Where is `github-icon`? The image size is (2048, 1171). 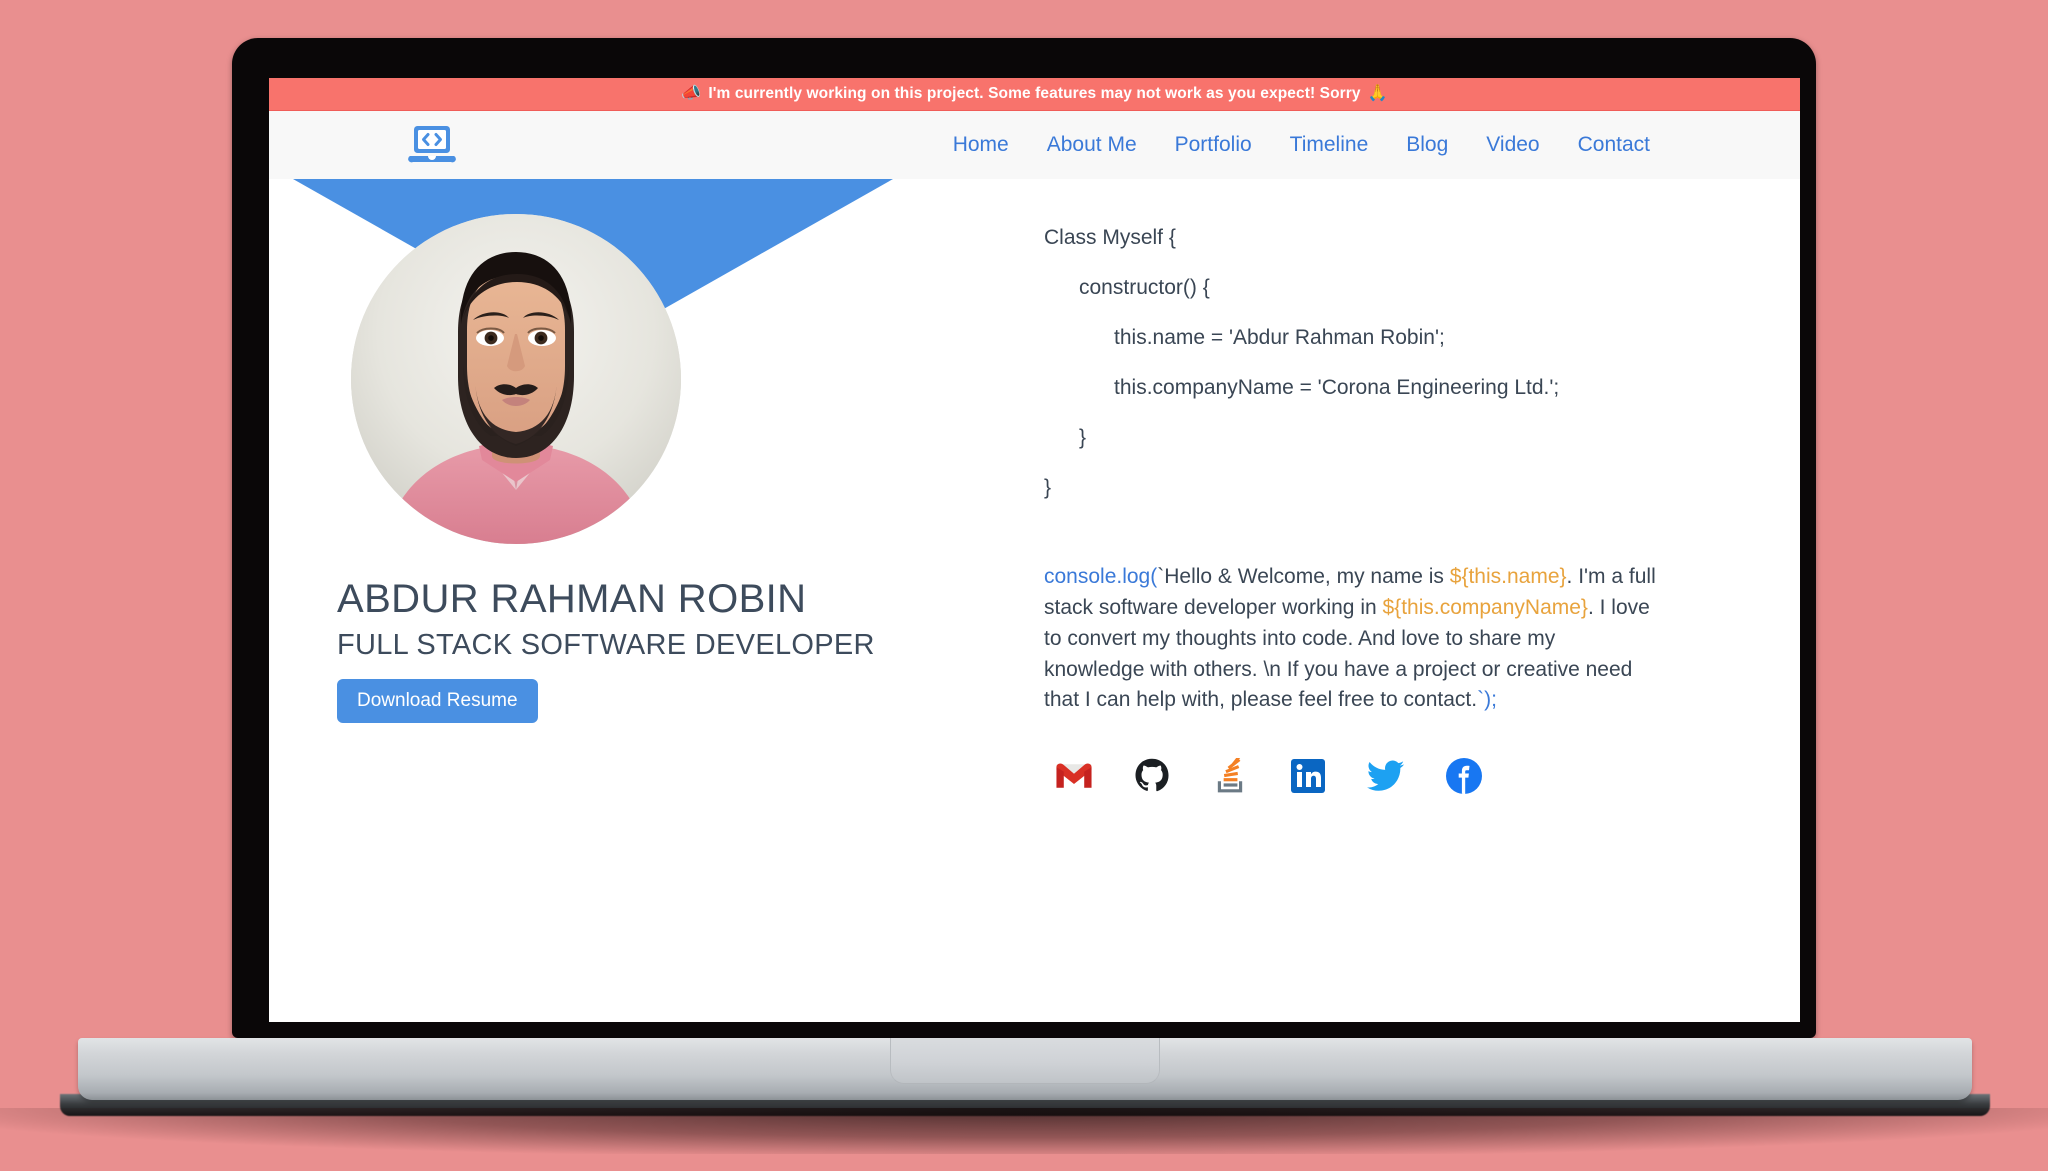
github-icon is located at coordinates (1152, 776).